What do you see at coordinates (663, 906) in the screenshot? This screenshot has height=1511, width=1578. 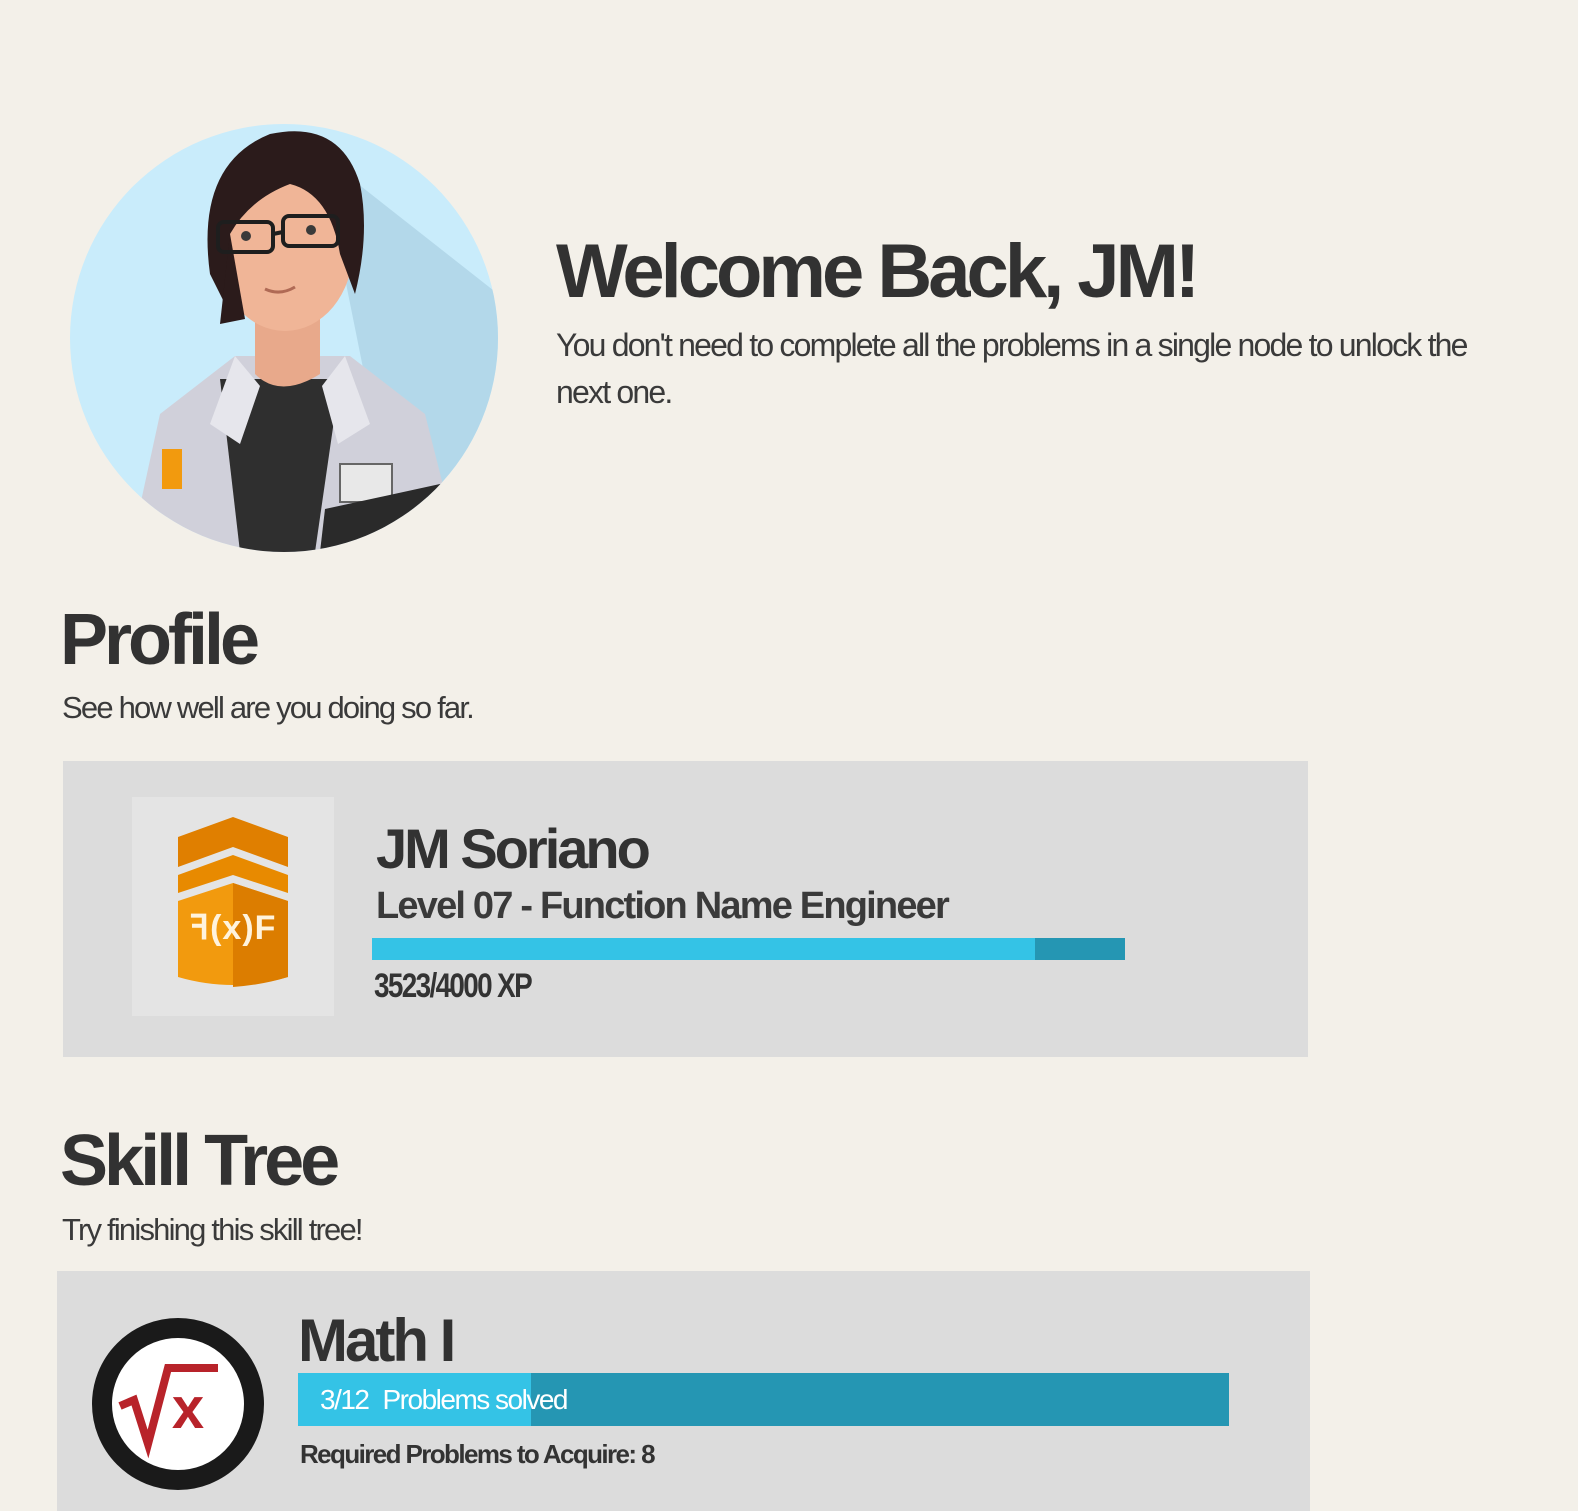 I see `profile-level: Level 07 - Function Name Engineer` at bounding box center [663, 906].